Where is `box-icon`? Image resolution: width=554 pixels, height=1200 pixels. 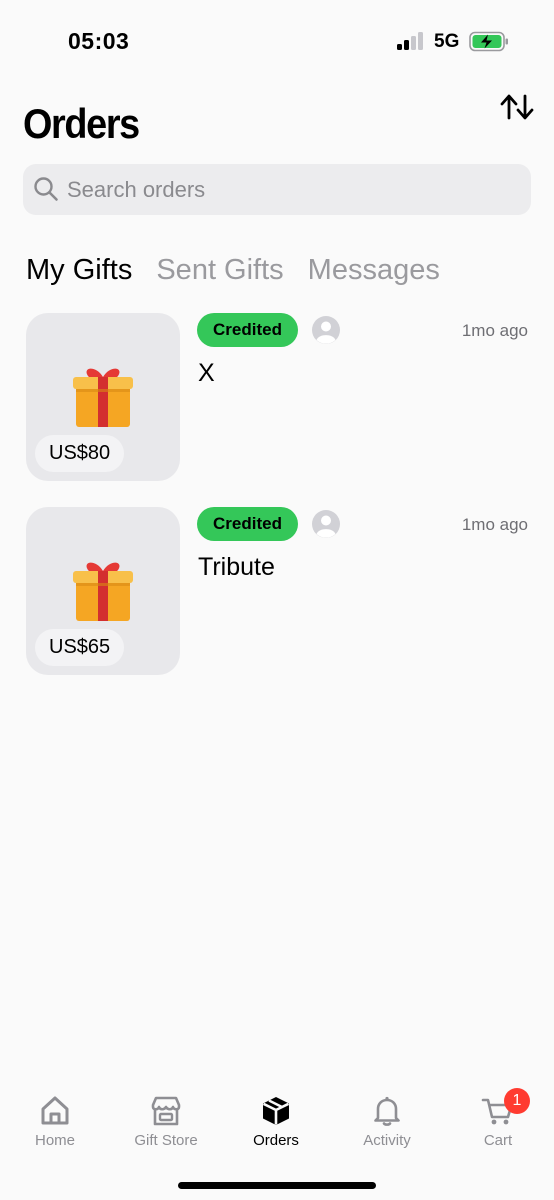
box-icon is located at coordinates (276, 1111).